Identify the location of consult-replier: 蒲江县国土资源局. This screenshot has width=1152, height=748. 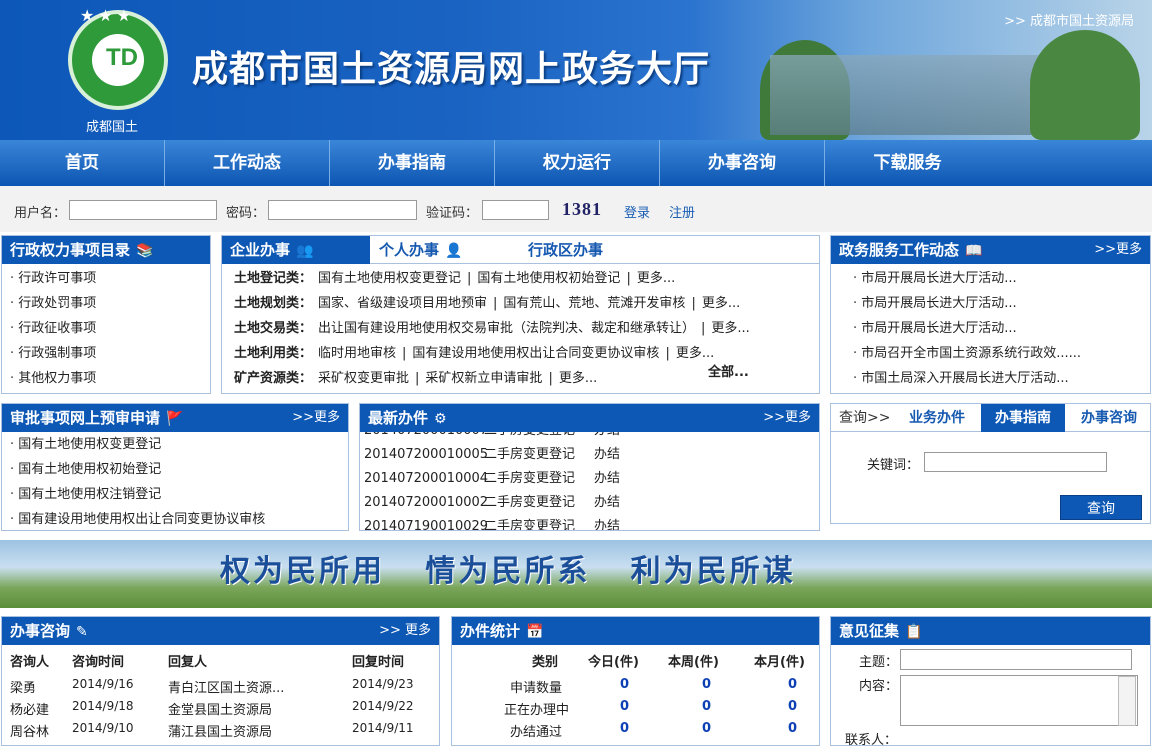
(220, 730).